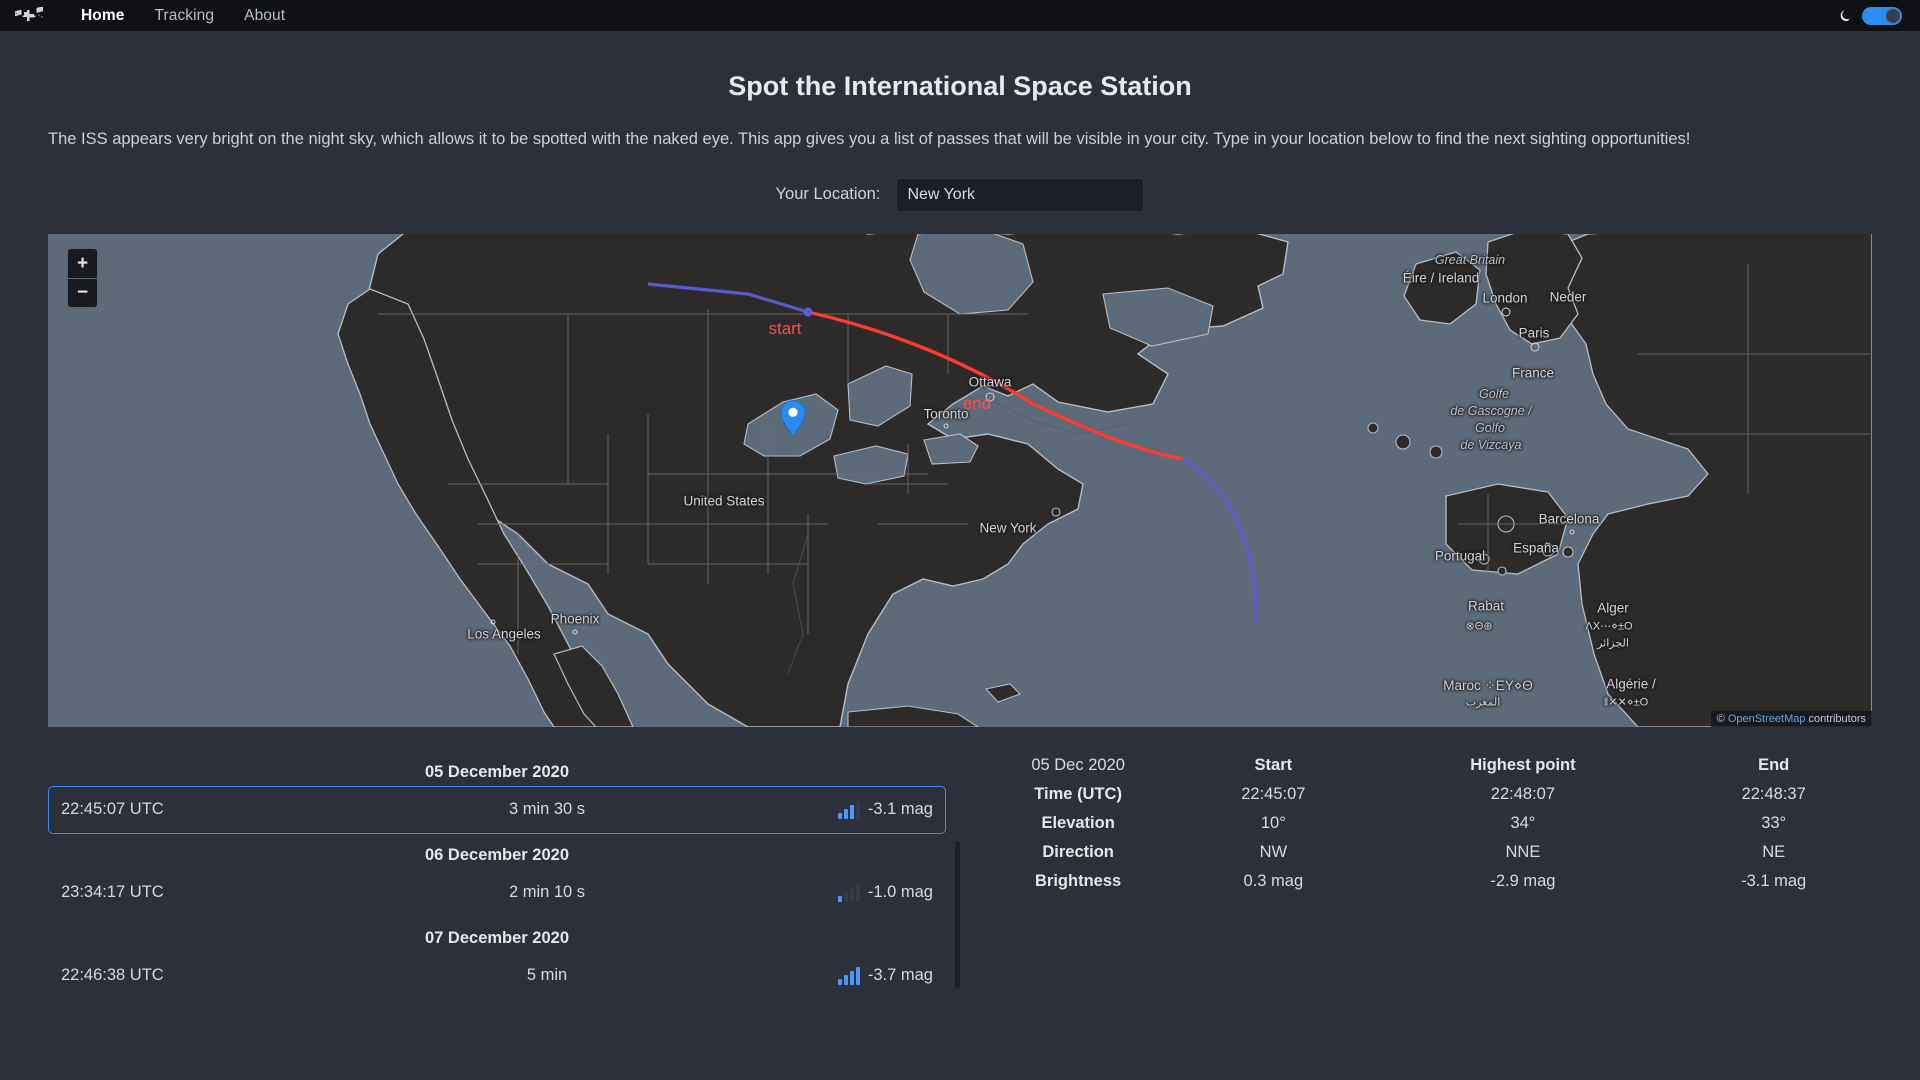 The width and height of the screenshot is (1920, 1080). I want to click on zoom-out-button: −, so click(82, 292).